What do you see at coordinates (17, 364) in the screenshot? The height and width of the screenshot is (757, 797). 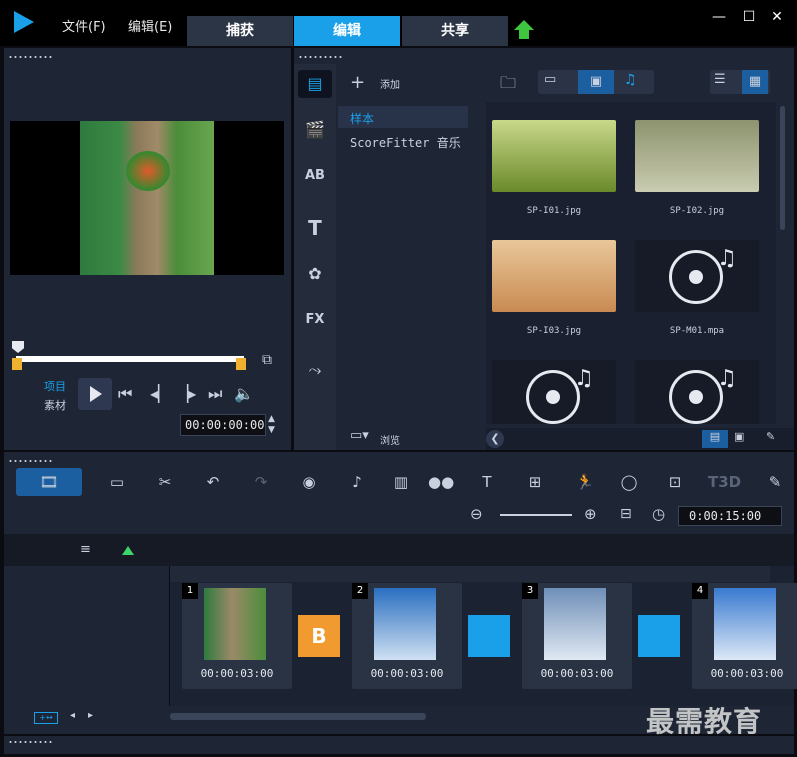 I see `trim-start-marker` at bounding box center [17, 364].